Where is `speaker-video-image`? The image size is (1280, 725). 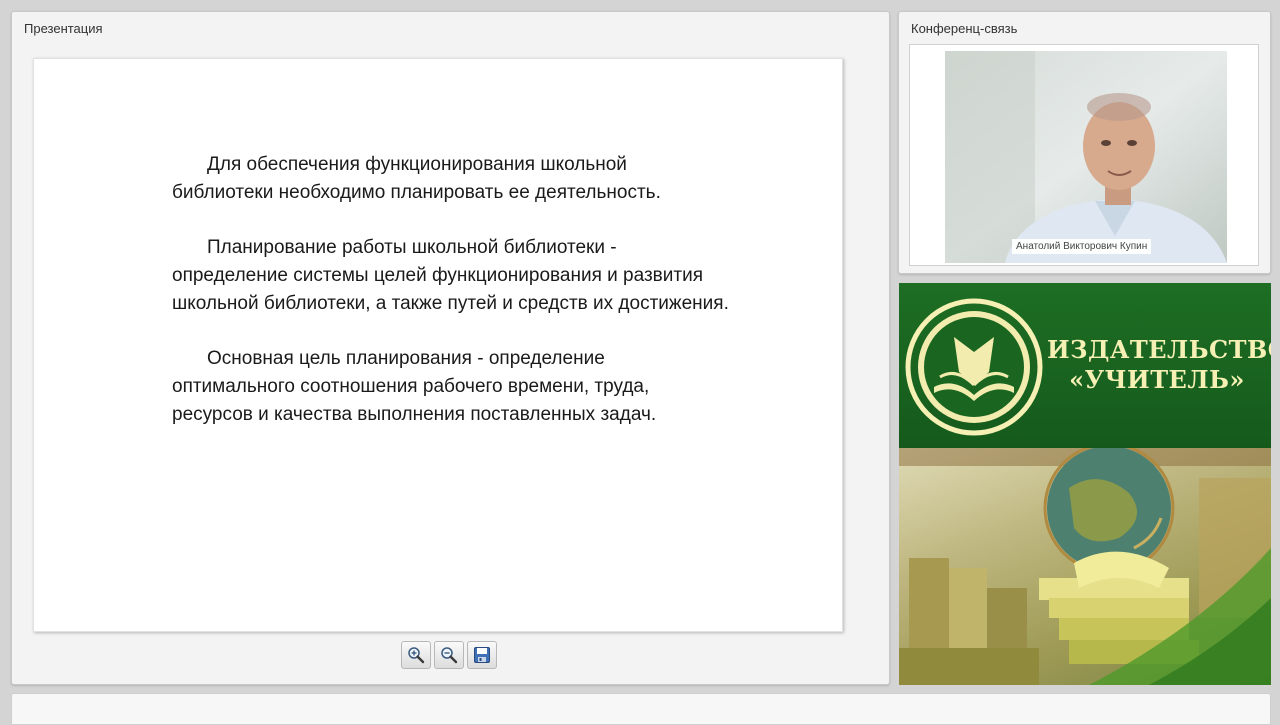 speaker-video-image is located at coordinates (1086, 157).